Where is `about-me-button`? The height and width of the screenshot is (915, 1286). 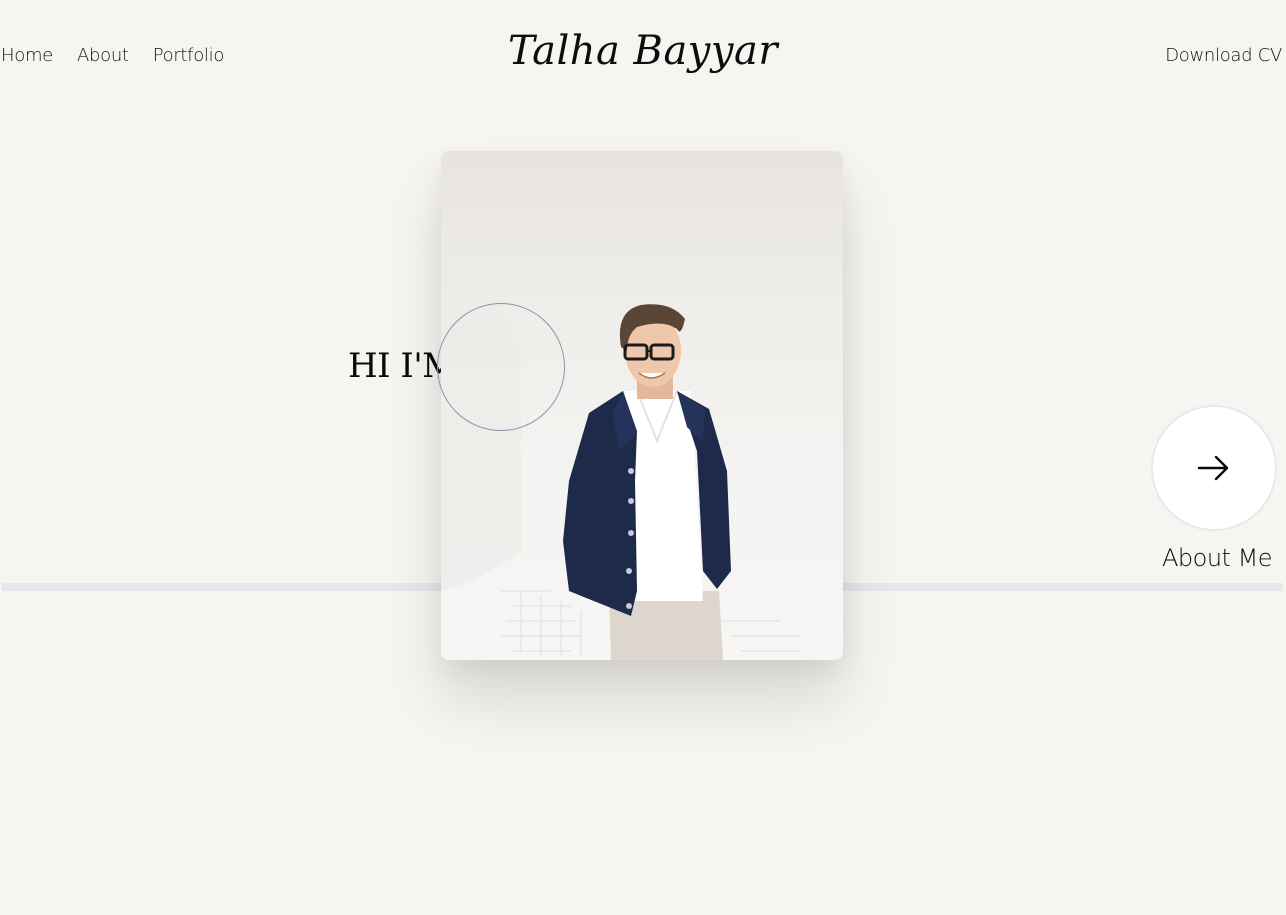 about-me-button is located at coordinates (1214, 468).